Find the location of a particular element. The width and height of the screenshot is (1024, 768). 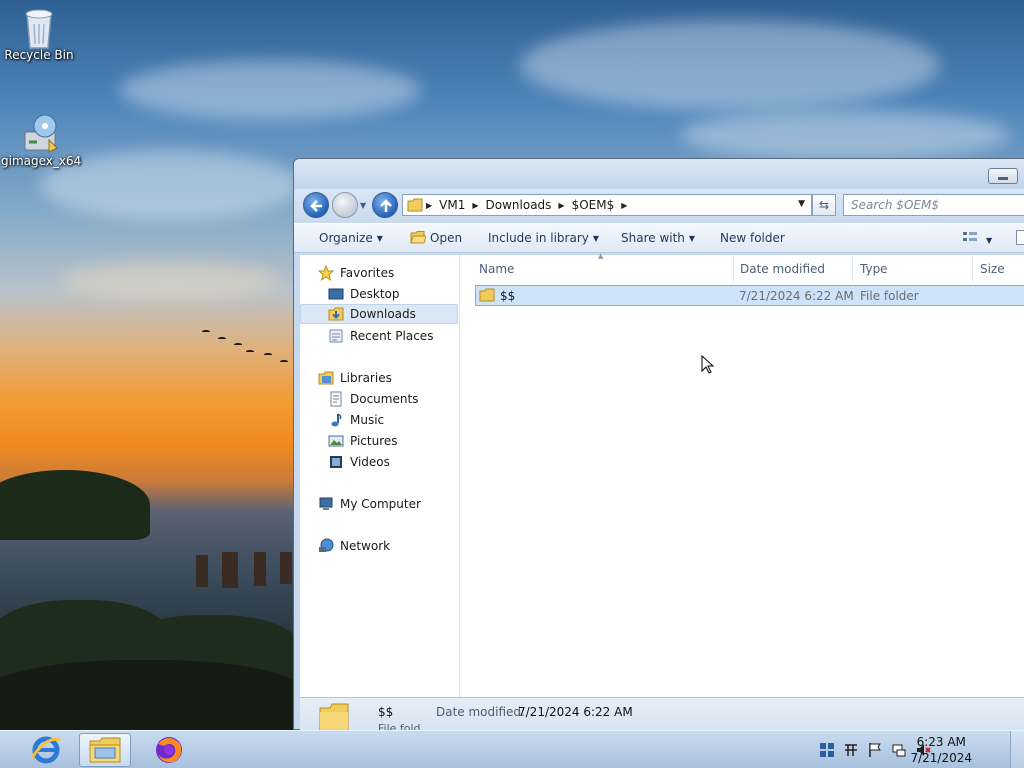

table-row: $$ 7/21/2024 6:22 AM File folder is located at coordinates (749, 295).